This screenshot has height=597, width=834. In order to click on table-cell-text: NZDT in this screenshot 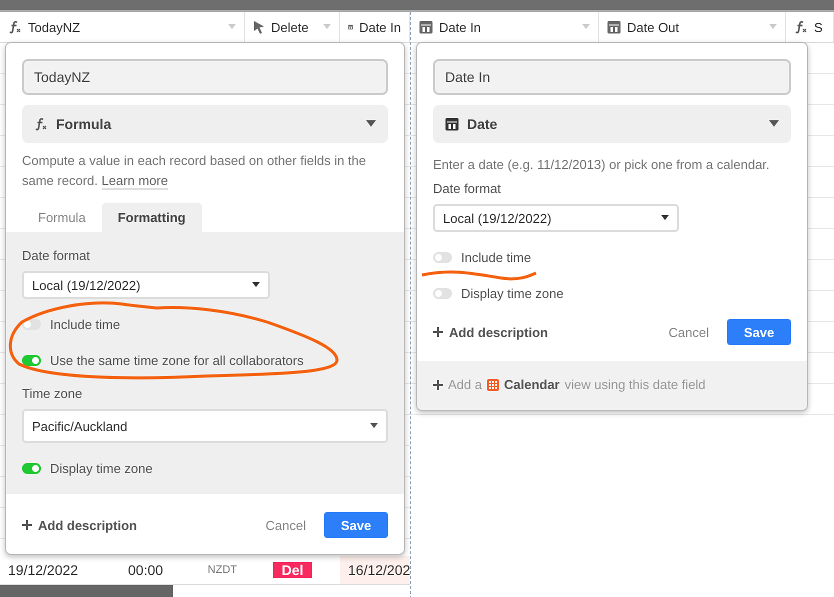, I will do `click(222, 570)`.